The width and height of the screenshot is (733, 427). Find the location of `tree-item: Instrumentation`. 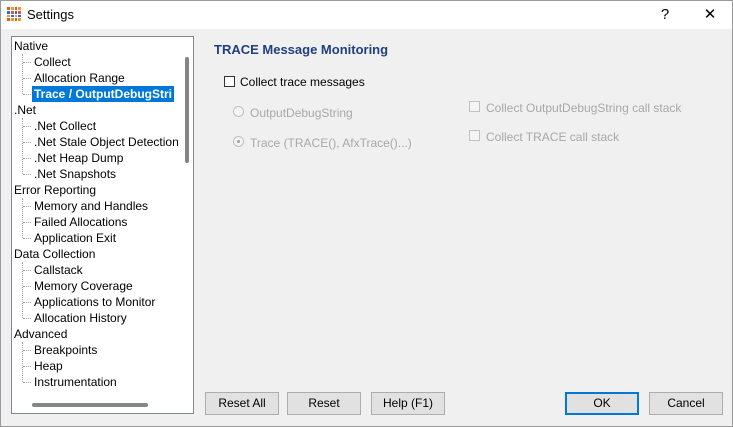

tree-item: Instrumentation is located at coordinates (74, 382).